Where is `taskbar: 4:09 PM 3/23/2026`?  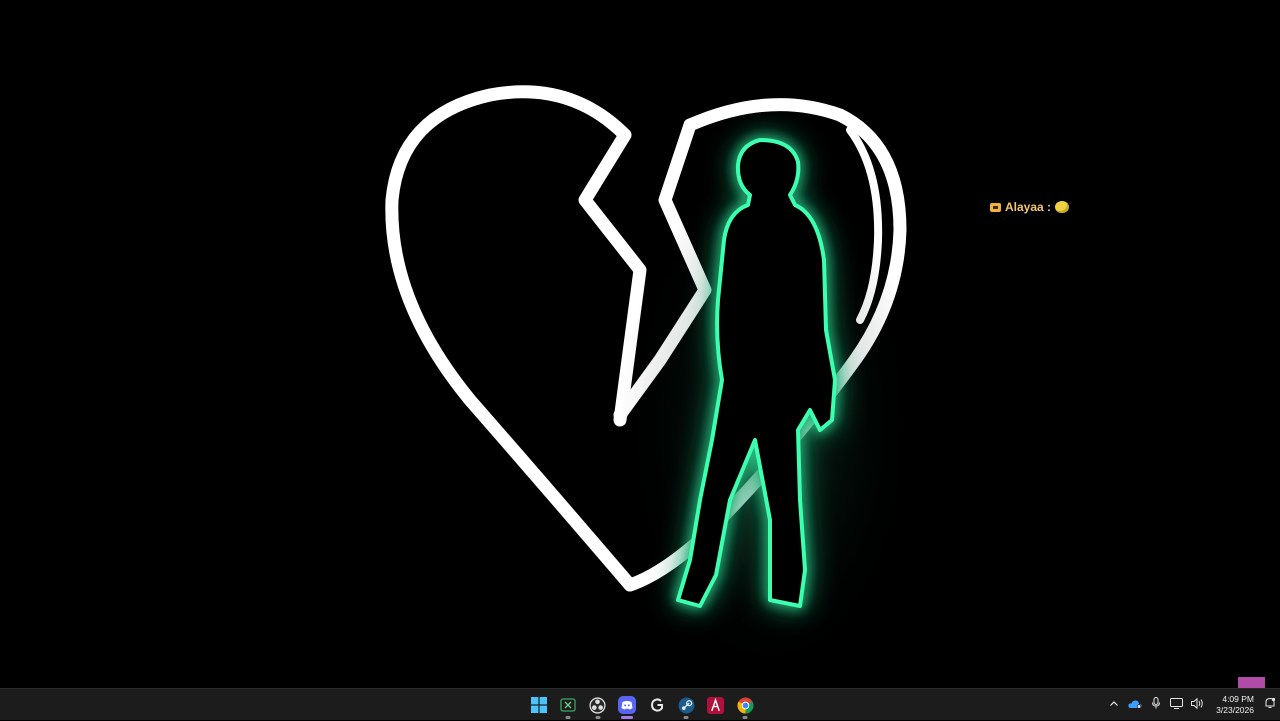
taskbar: 4:09 PM 3/23/2026 is located at coordinates (640, 704).